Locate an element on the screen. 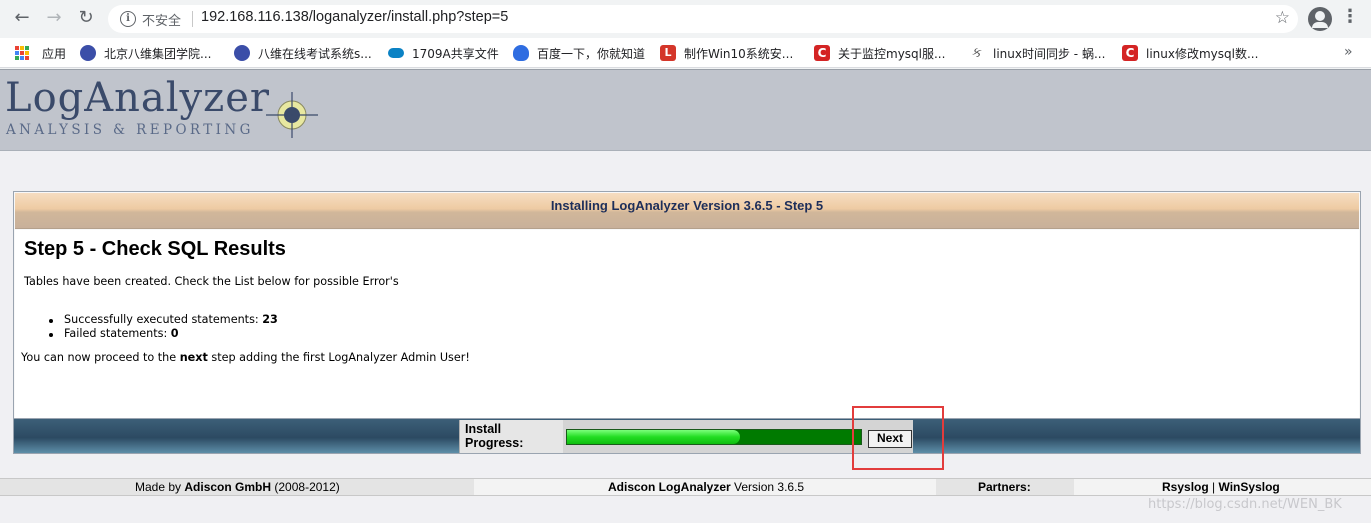 The height and width of the screenshot is (523, 1371). bookmark-item: 百度一下，你就知道 is located at coordinates (579, 53).